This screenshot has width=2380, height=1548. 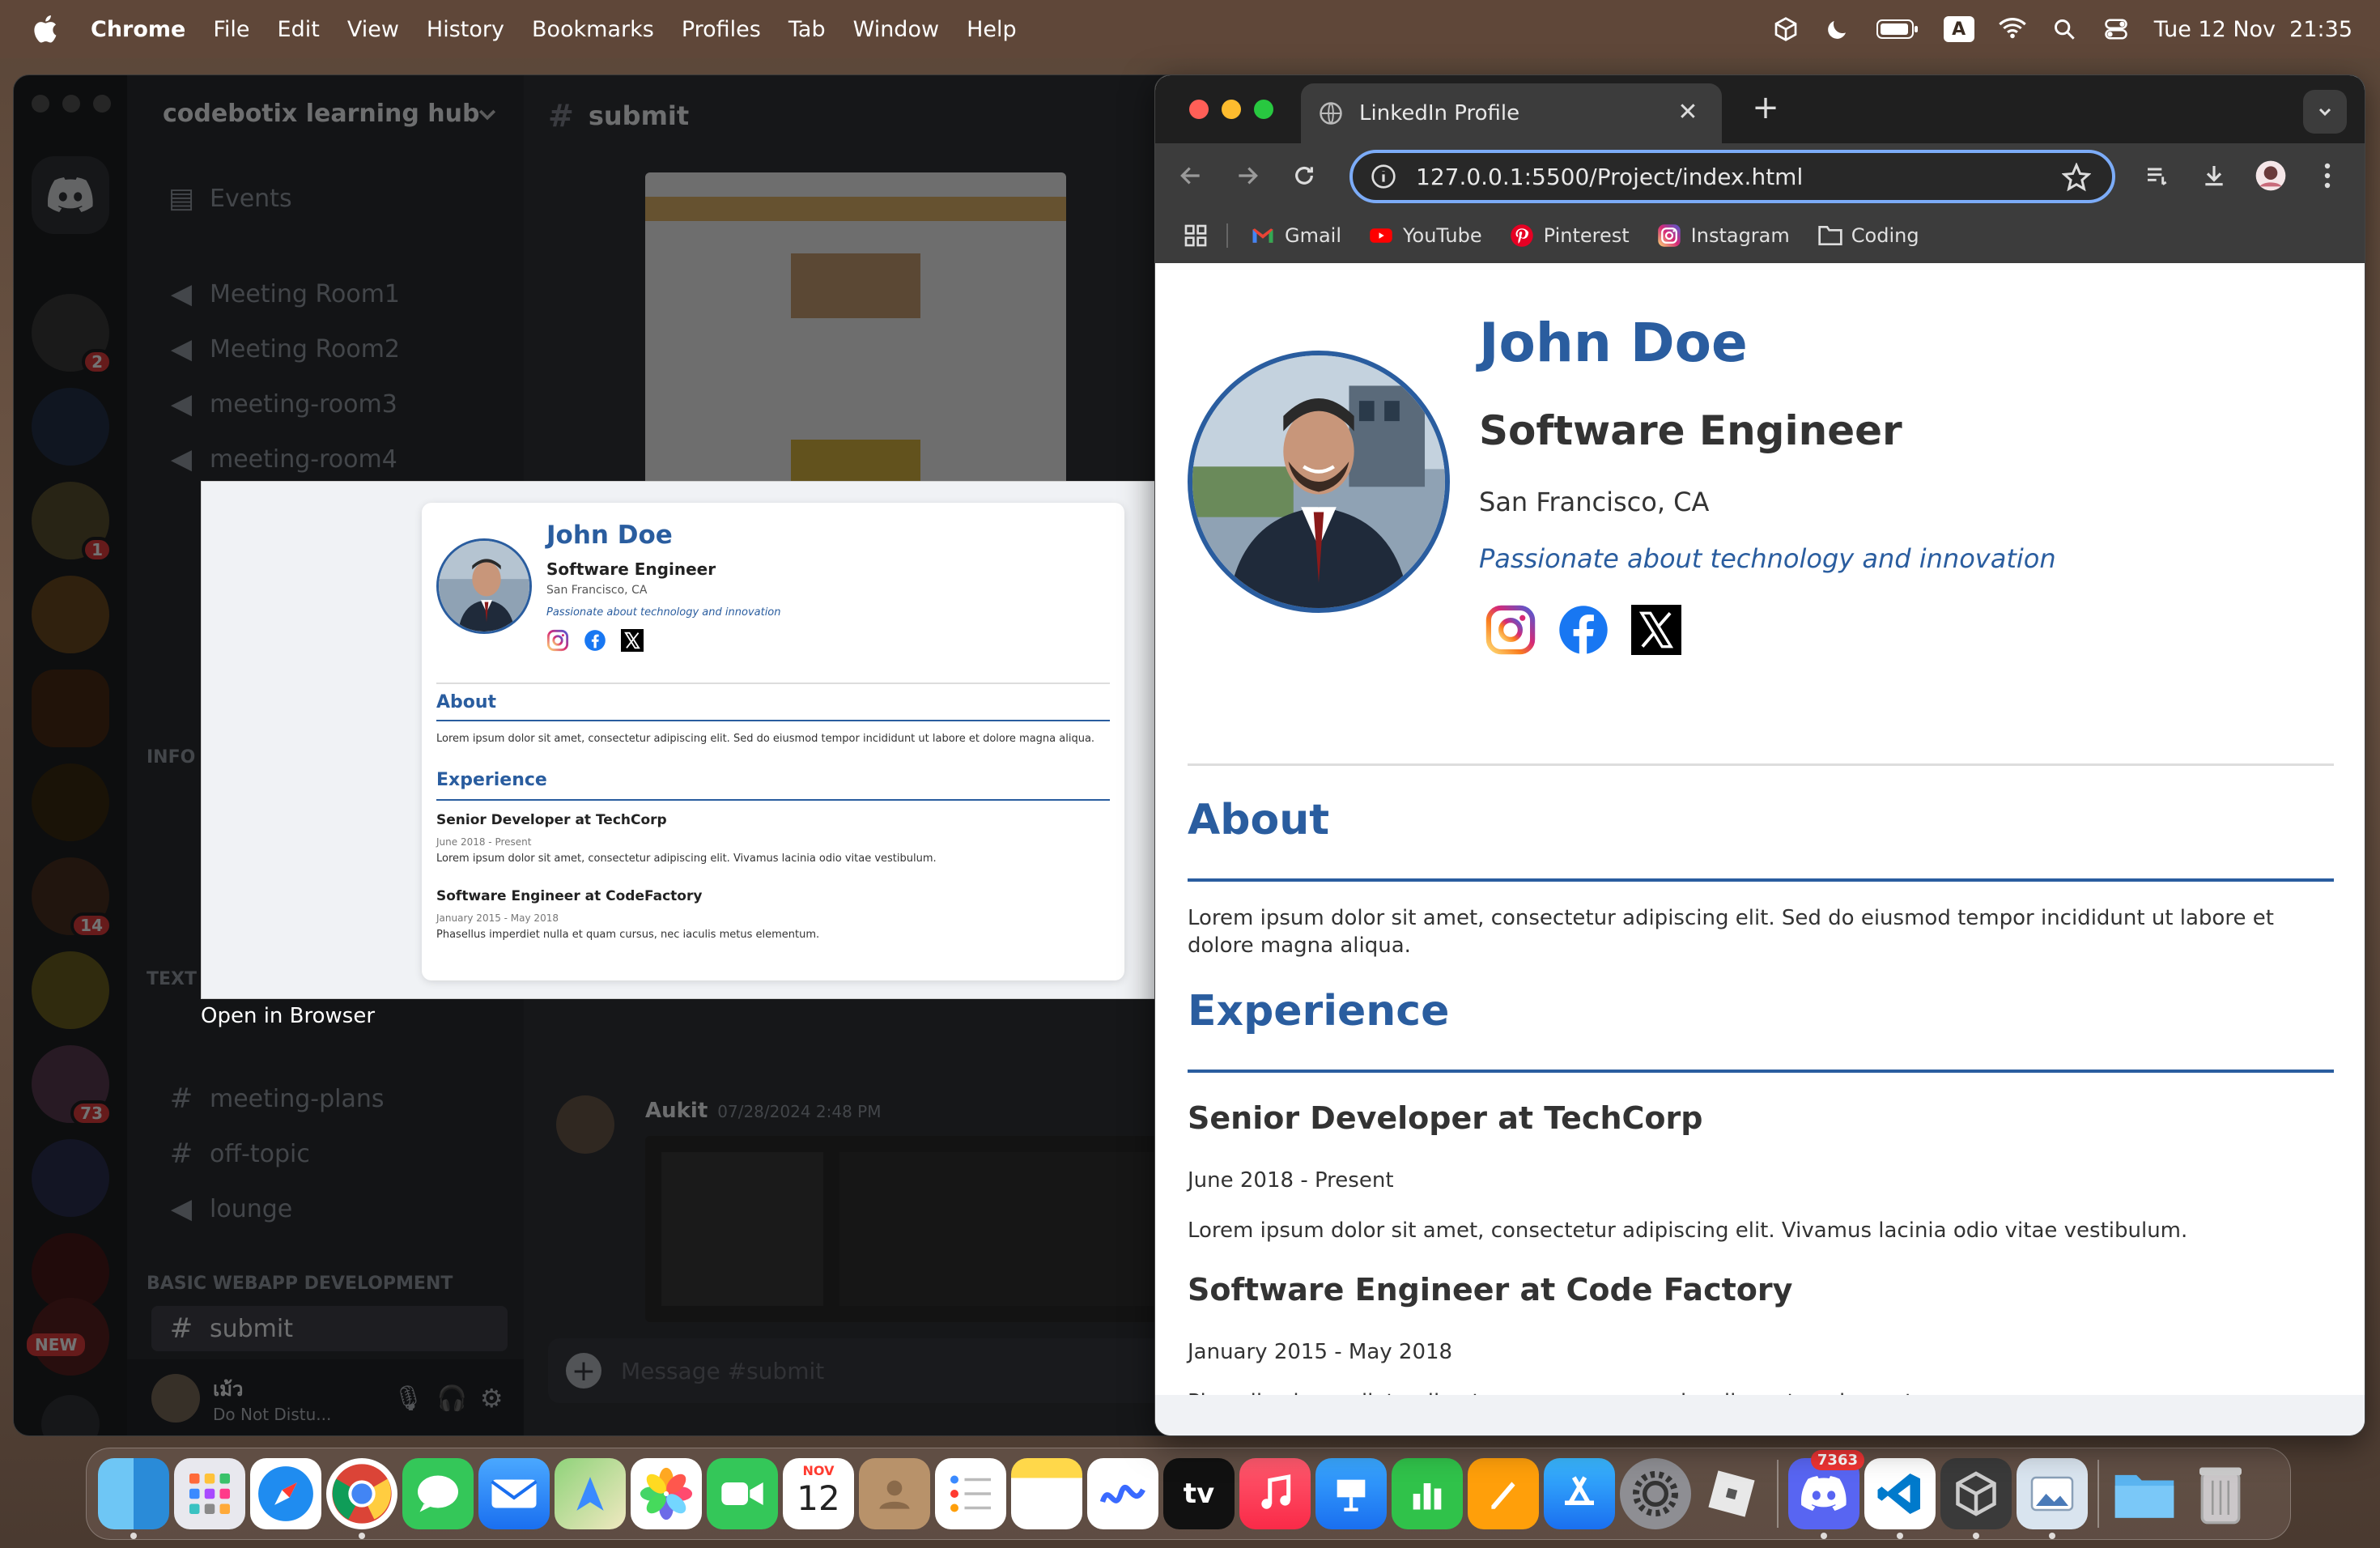 What do you see at coordinates (2012, 29) in the screenshot?
I see `wifi-icon` at bounding box center [2012, 29].